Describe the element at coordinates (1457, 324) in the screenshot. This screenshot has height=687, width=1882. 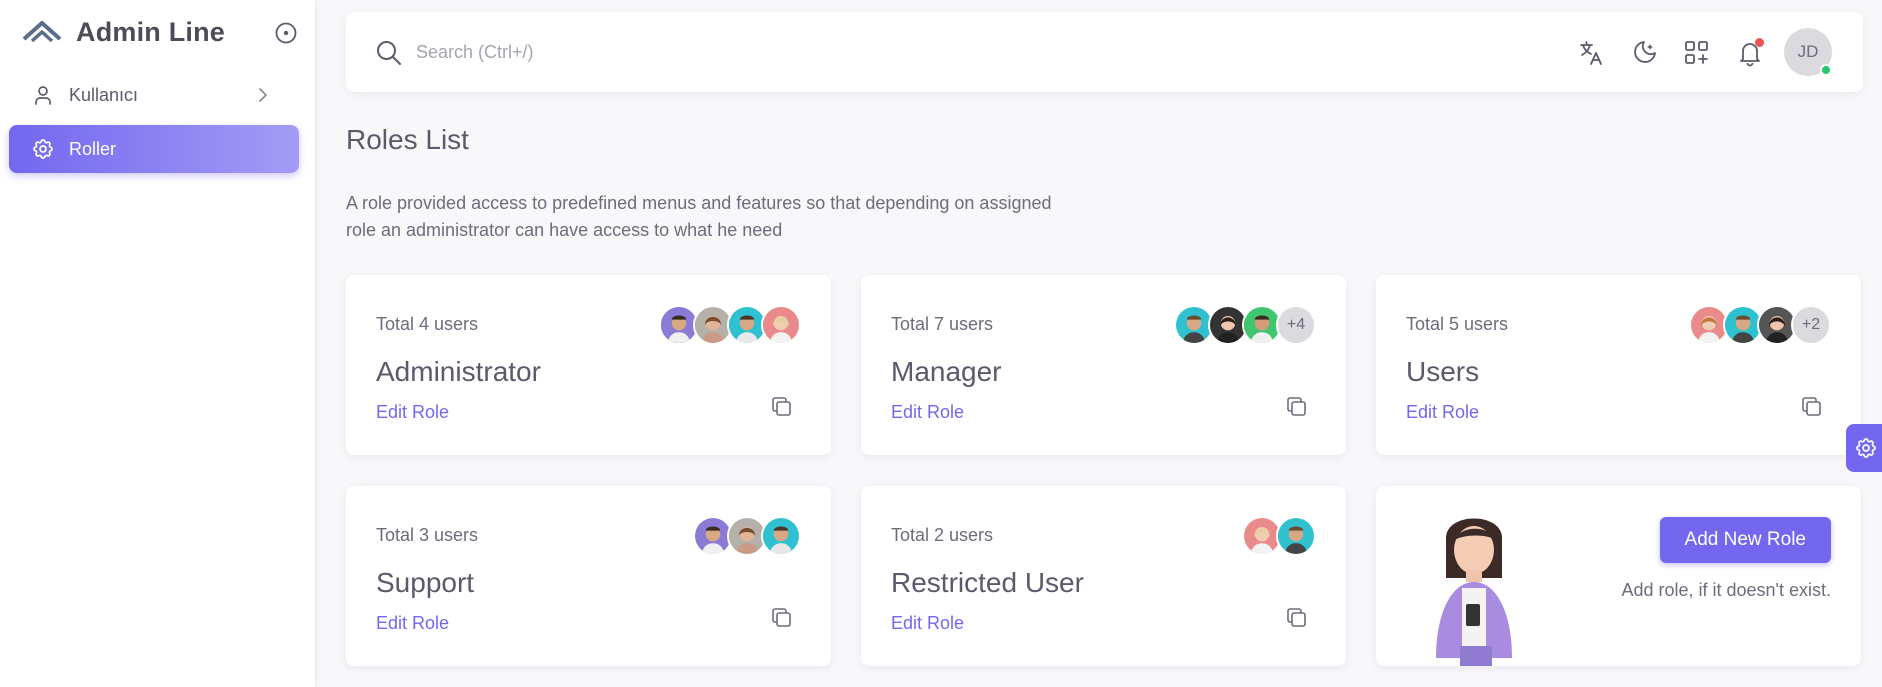
I see `role-user-count: Total 5 users` at that location.